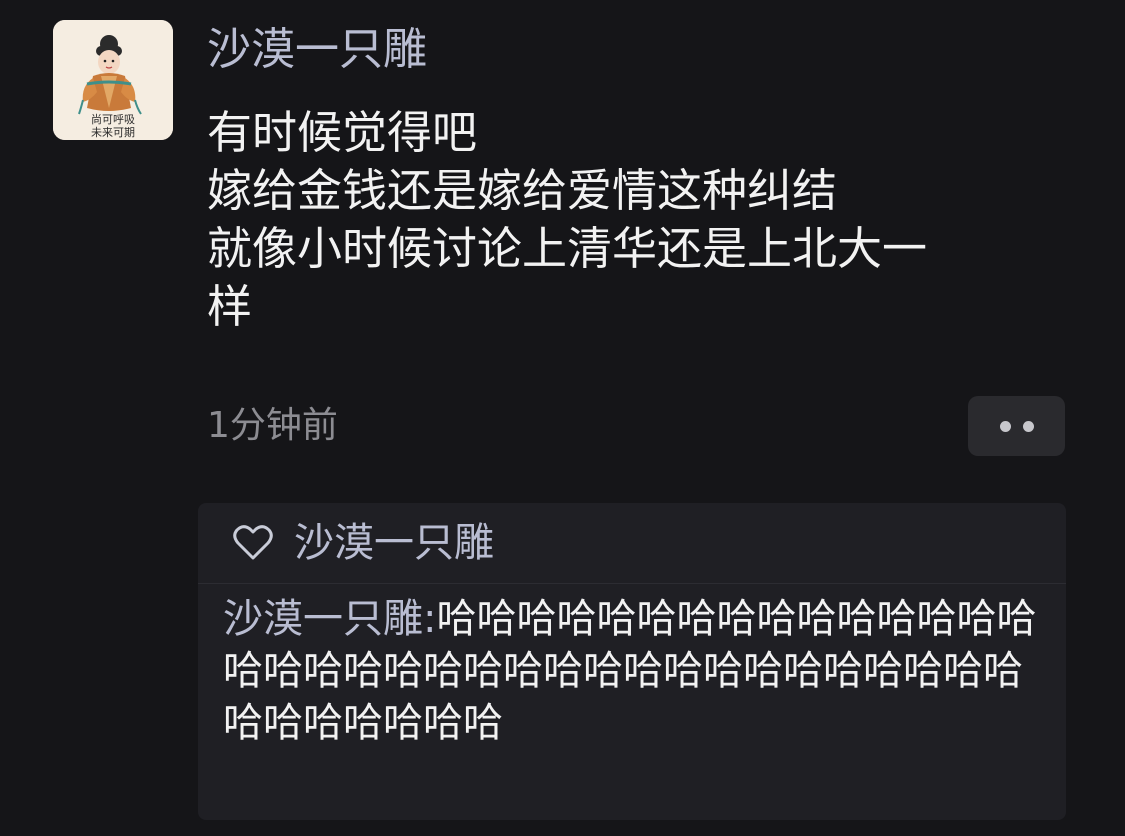  Describe the element at coordinates (1016, 426) in the screenshot. I see `more-options-button` at that location.